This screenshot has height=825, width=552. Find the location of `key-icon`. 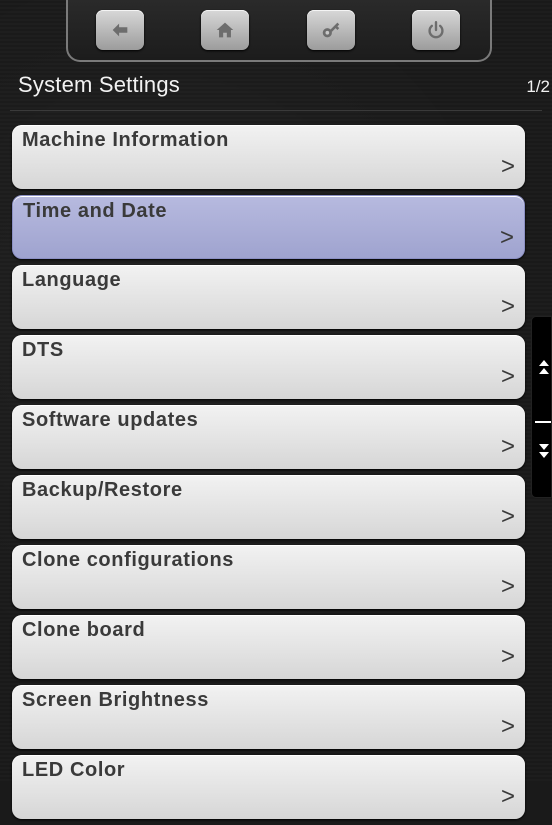

key-icon is located at coordinates (331, 30).